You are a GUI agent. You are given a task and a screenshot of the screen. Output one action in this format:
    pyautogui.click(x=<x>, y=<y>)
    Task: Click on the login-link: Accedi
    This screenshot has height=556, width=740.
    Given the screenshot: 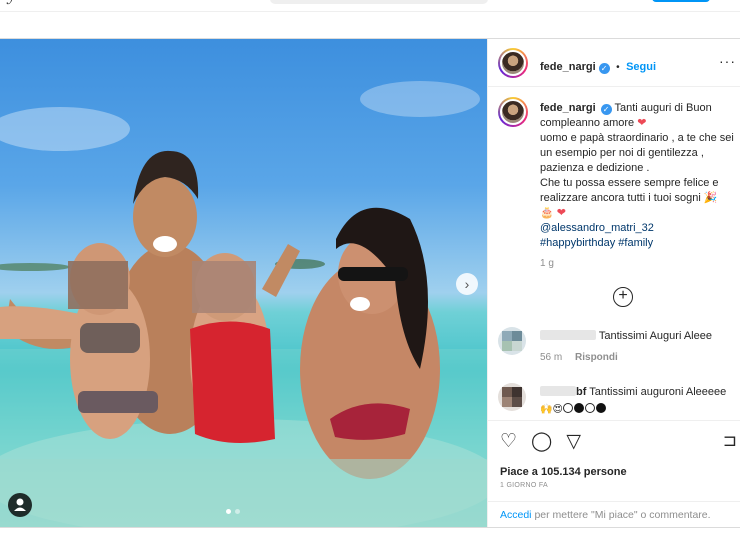 What is the action you would take?
    pyautogui.click(x=516, y=515)
    